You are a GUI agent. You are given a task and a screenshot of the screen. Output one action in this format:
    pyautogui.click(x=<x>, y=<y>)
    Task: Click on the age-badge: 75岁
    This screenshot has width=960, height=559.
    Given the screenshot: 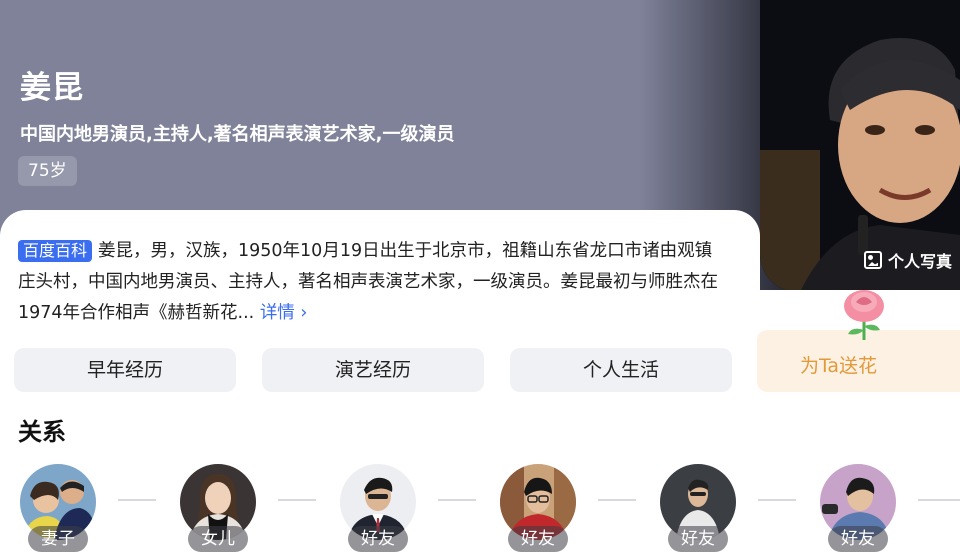 What is the action you would take?
    pyautogui.click(x=47, y=171)
    